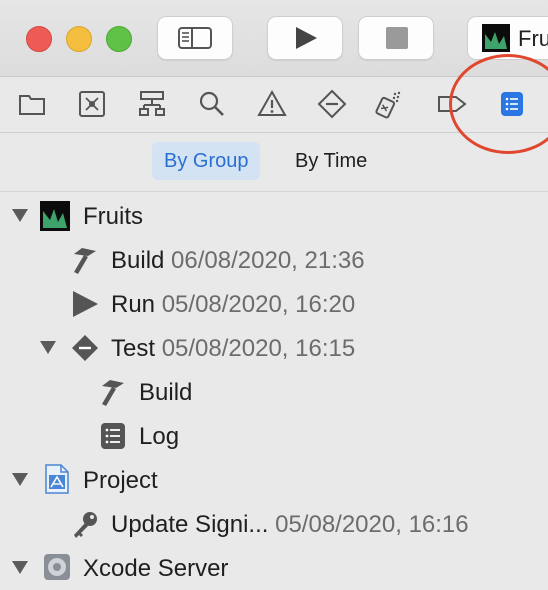 The width and height of the screenshot is (548, 590). I want to click on zoom-window-button, so click(119, 39).